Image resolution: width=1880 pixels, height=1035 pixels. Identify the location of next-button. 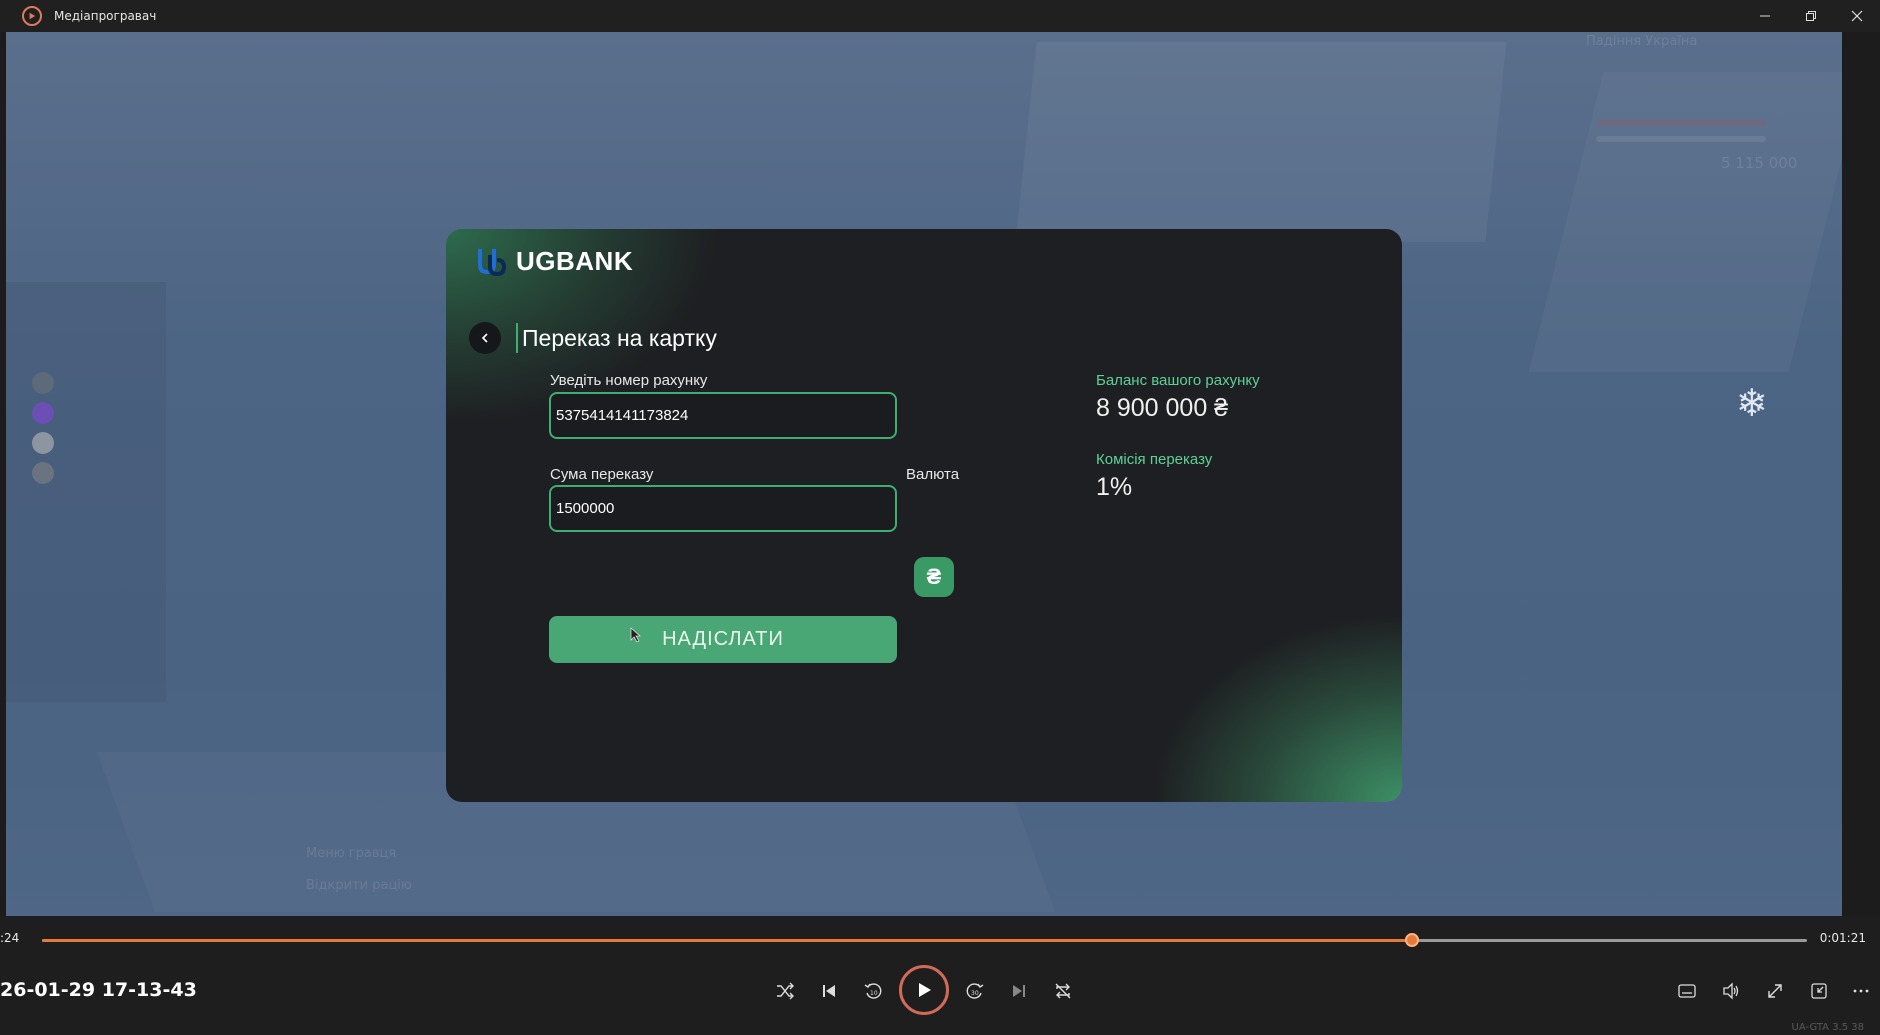
(1019, 991).